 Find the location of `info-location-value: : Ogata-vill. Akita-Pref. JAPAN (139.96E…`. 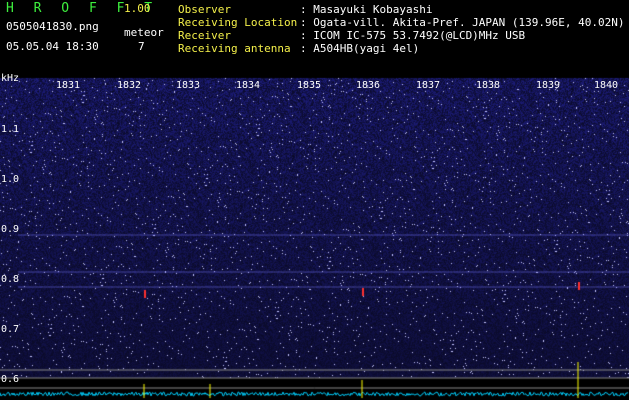

info-location-value: : Ogata-vill. Akita-Pref. JAPAN (139.96E… is located at coordinates (462, 22).